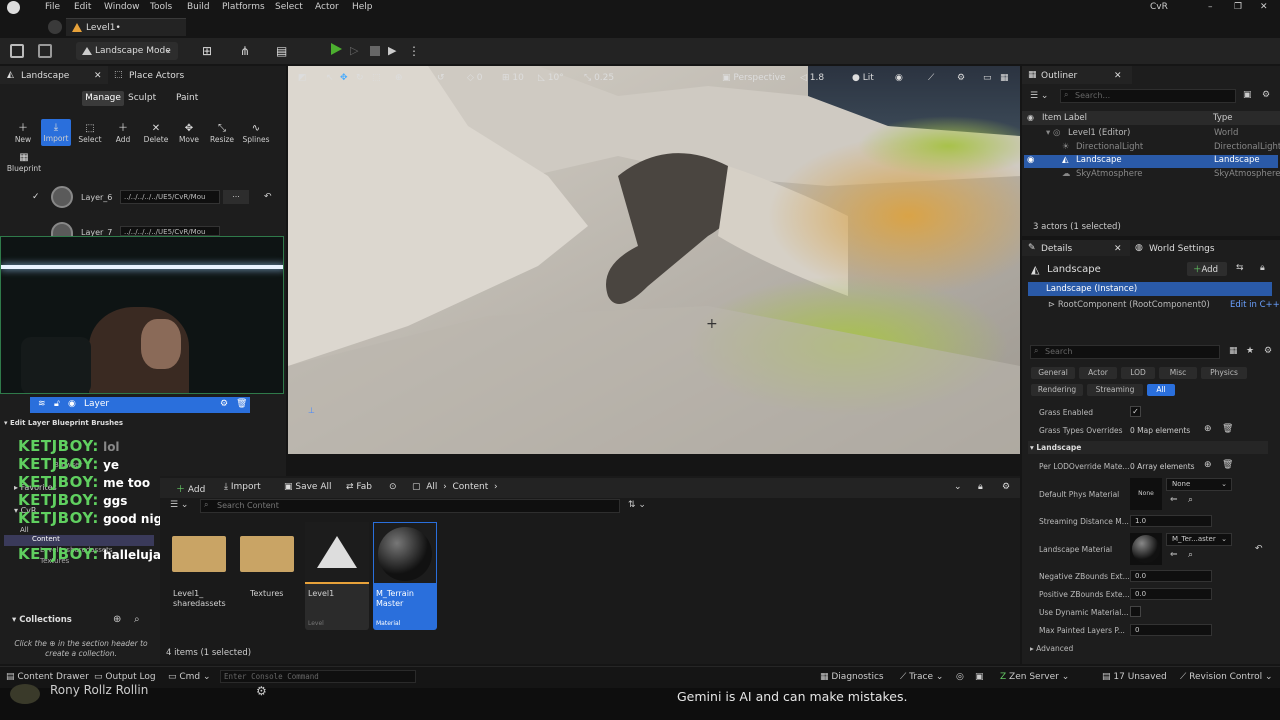 Image resolution: width=1280 pixels, height=720 pixels. I want to click on zen-server-button: Z Zen Server ⌄, so click(1034, 677).